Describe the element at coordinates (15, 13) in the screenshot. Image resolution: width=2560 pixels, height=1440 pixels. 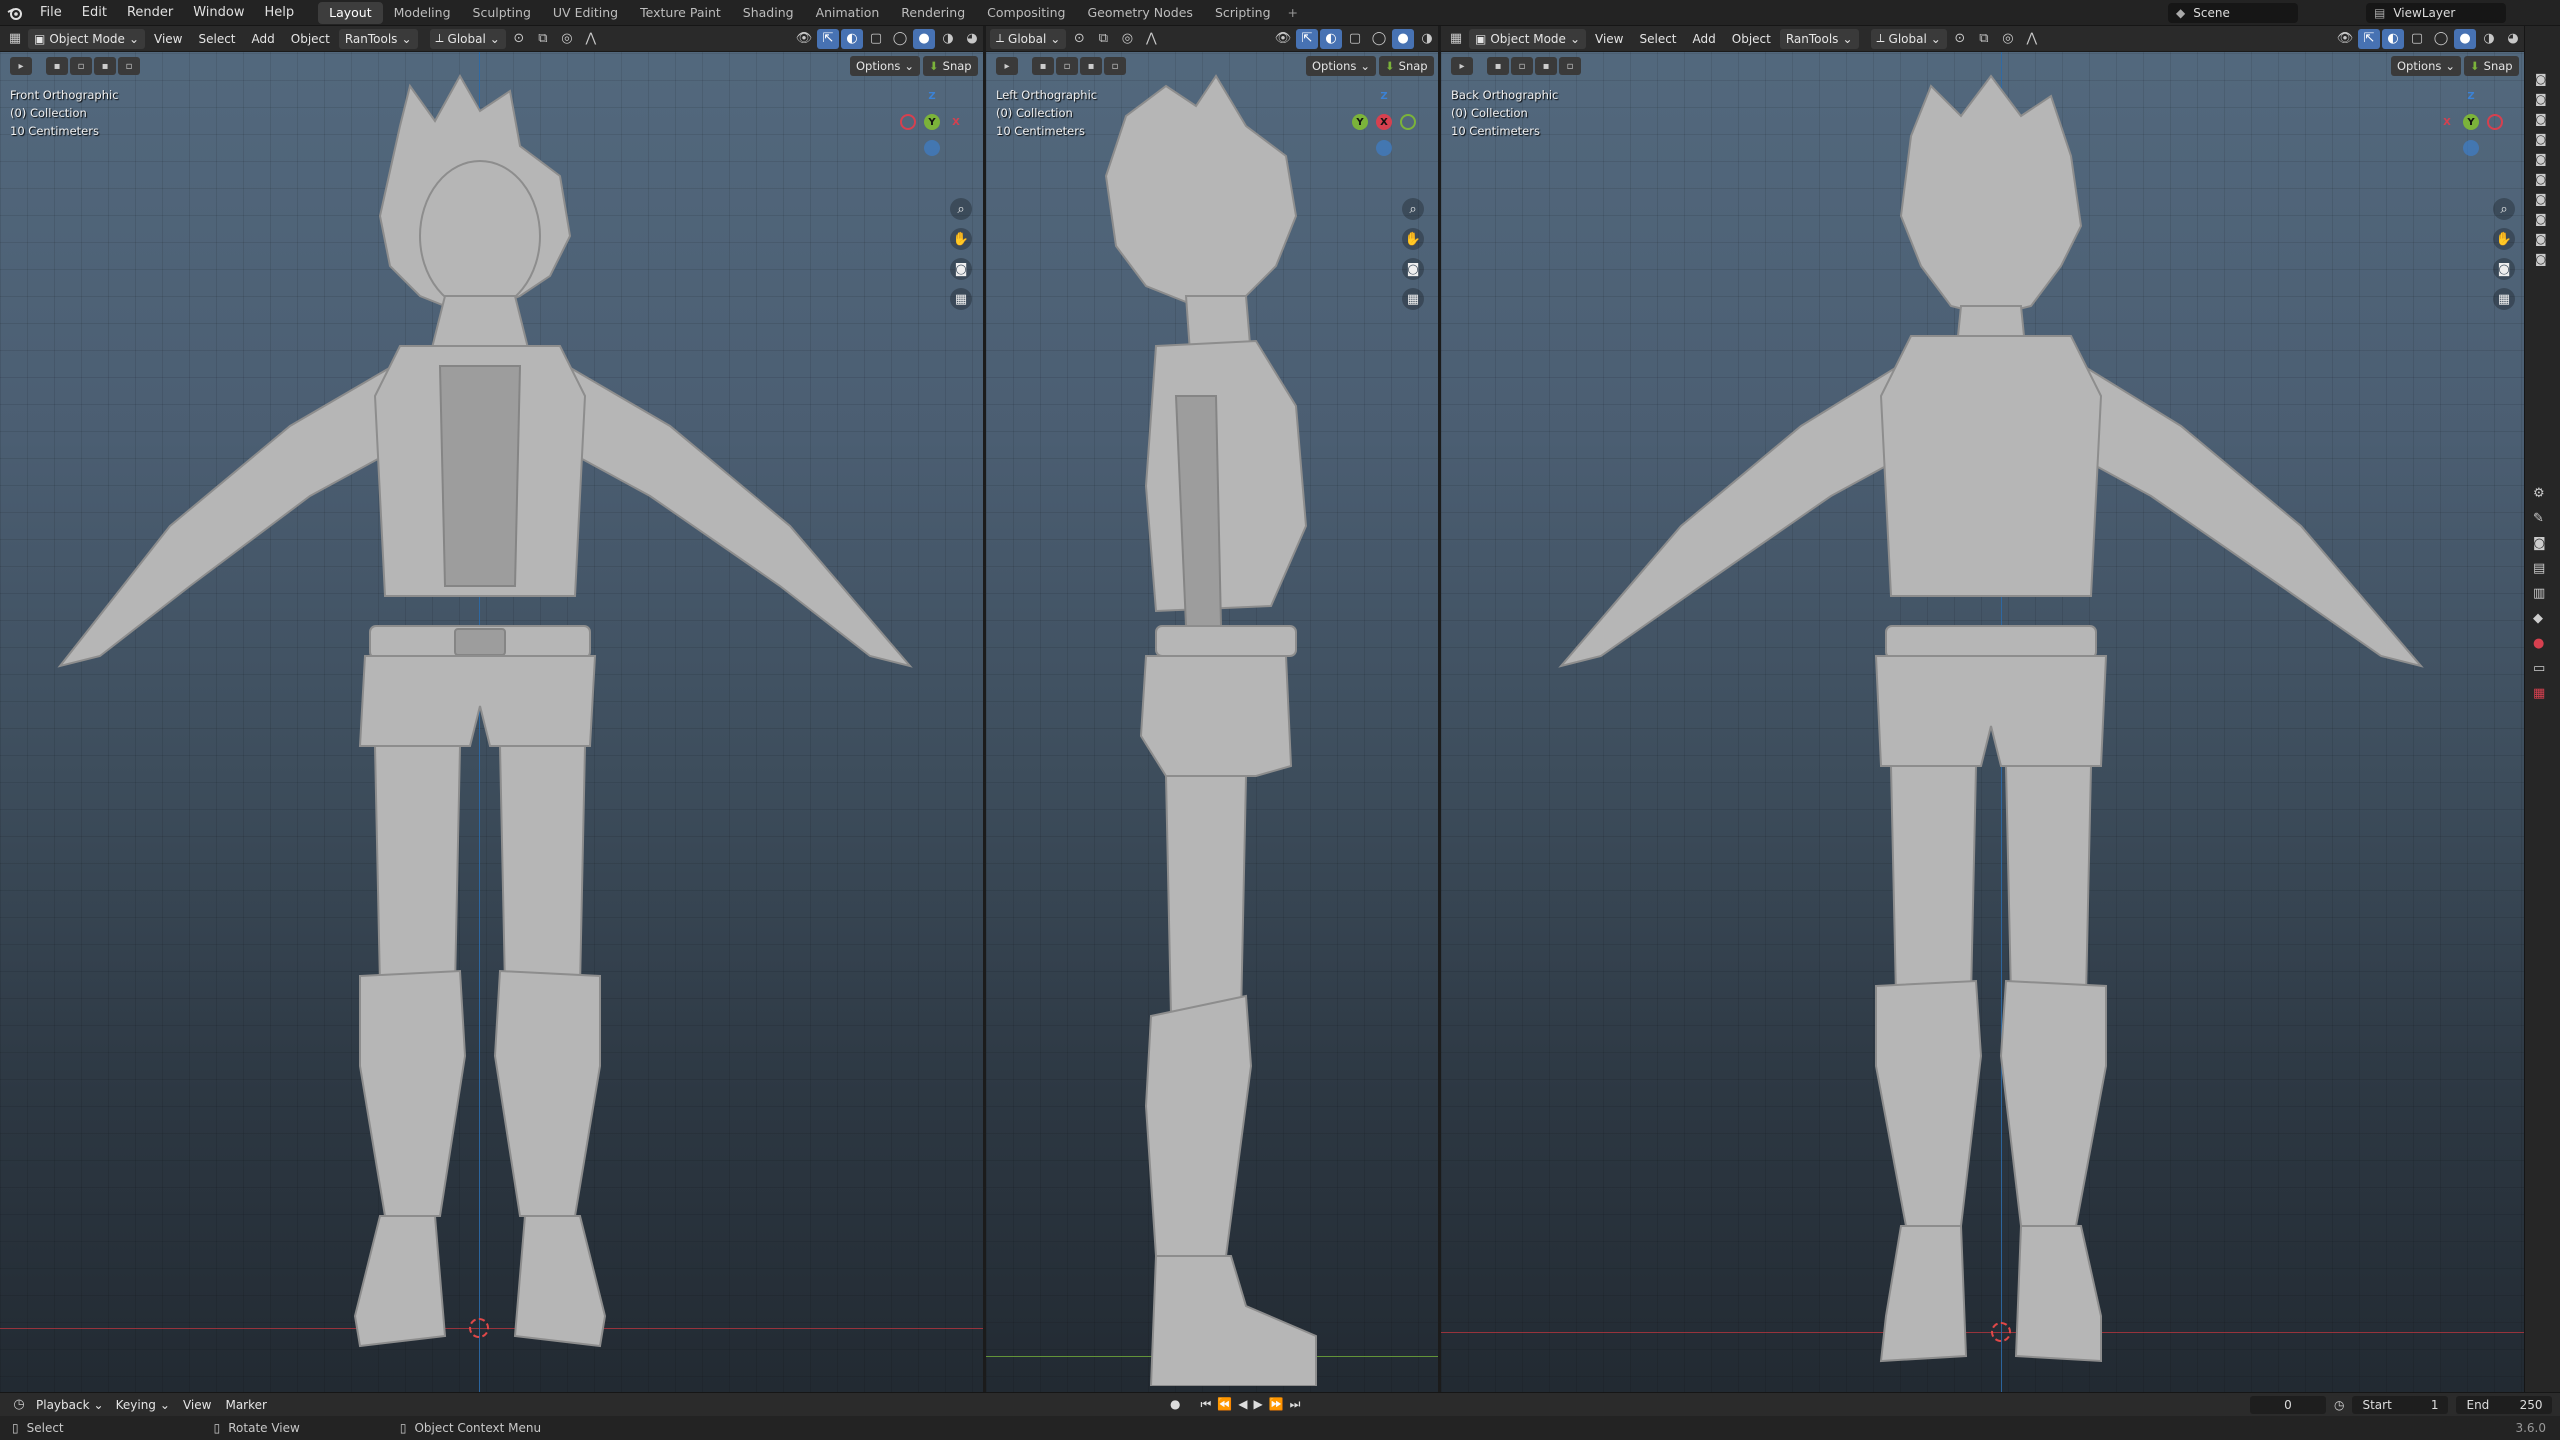
I see `blender-logo-icon` at that location.